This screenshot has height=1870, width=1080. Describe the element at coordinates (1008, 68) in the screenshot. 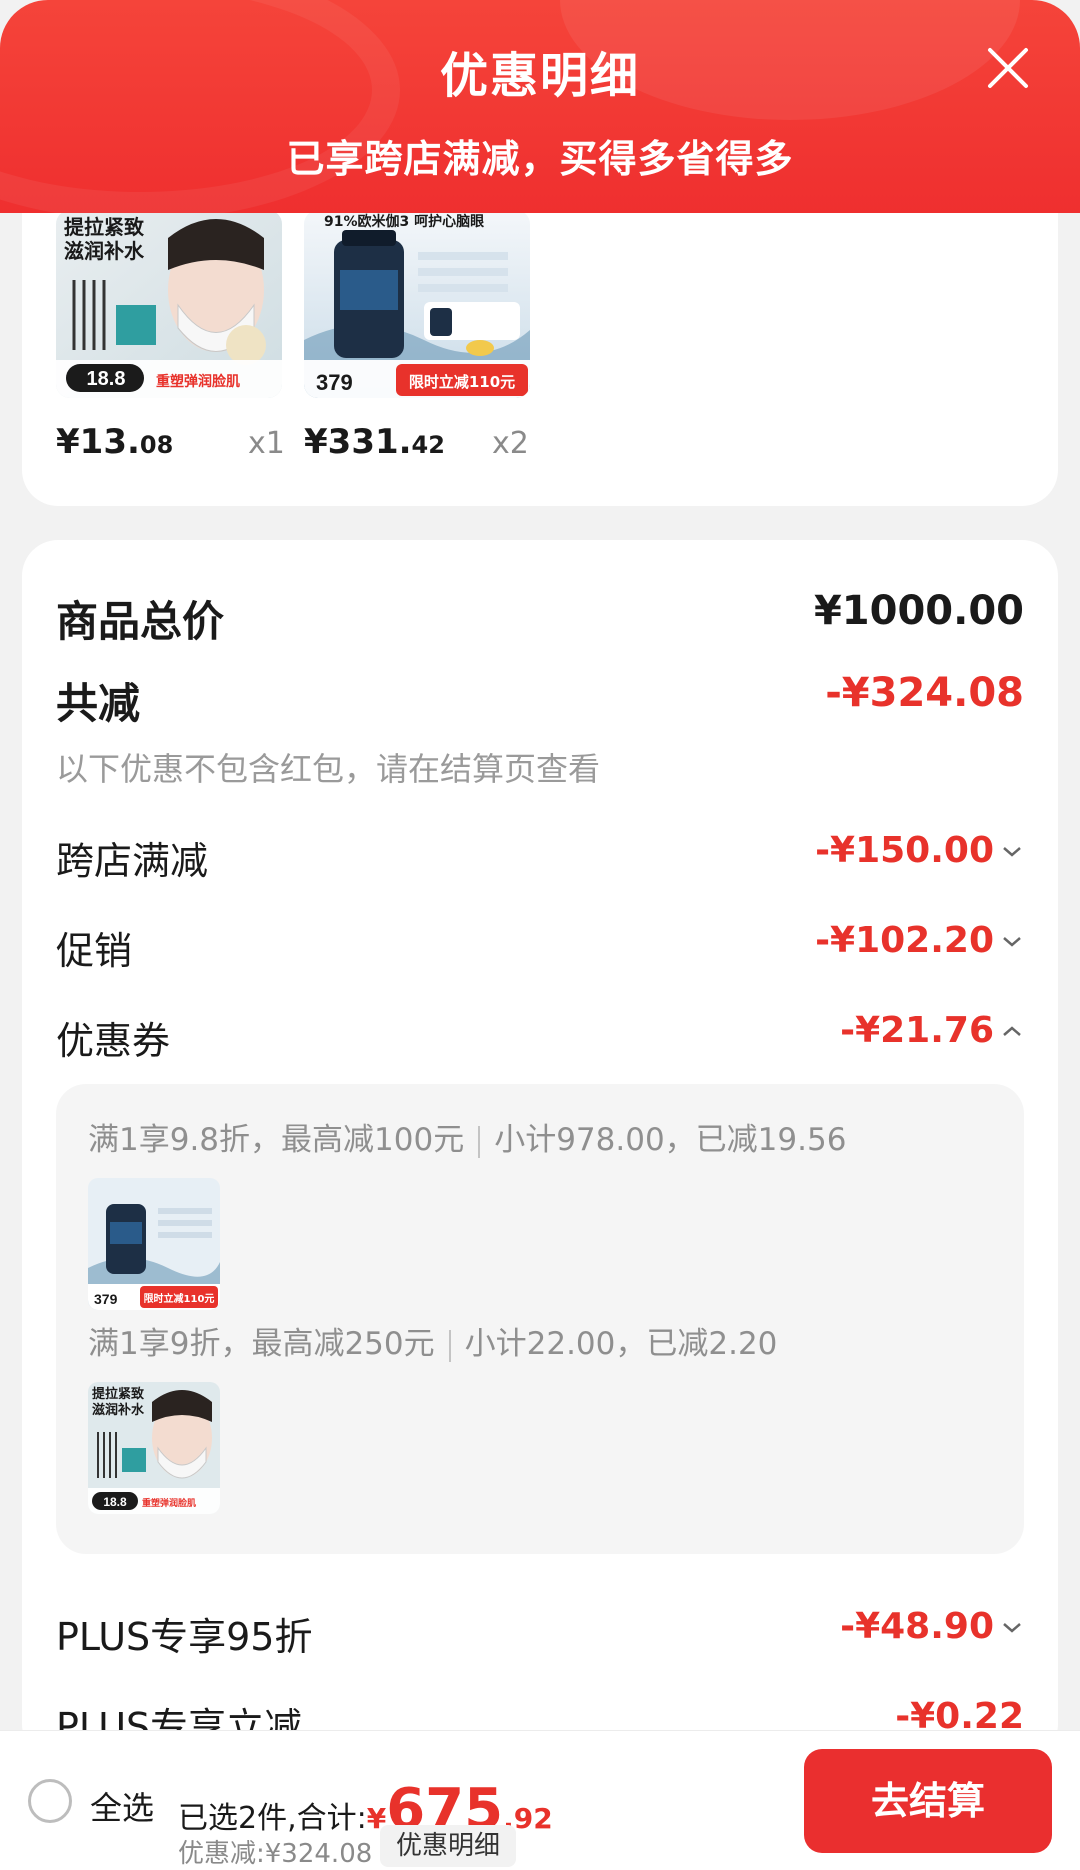

I see `close-icon` at that location.